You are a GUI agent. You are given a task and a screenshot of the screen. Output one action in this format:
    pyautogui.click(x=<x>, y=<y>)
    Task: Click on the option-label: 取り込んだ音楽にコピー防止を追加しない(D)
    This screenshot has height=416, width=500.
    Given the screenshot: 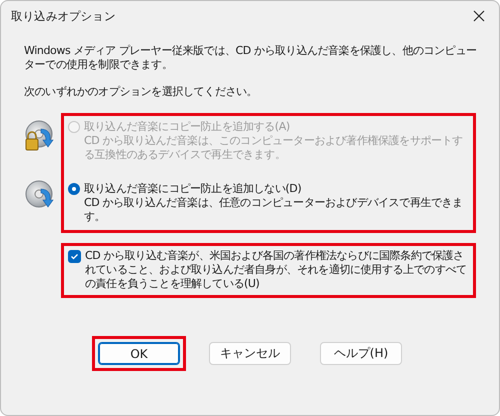 What is the action you would take?
    pyautogui.click(x=193, y=189)
    